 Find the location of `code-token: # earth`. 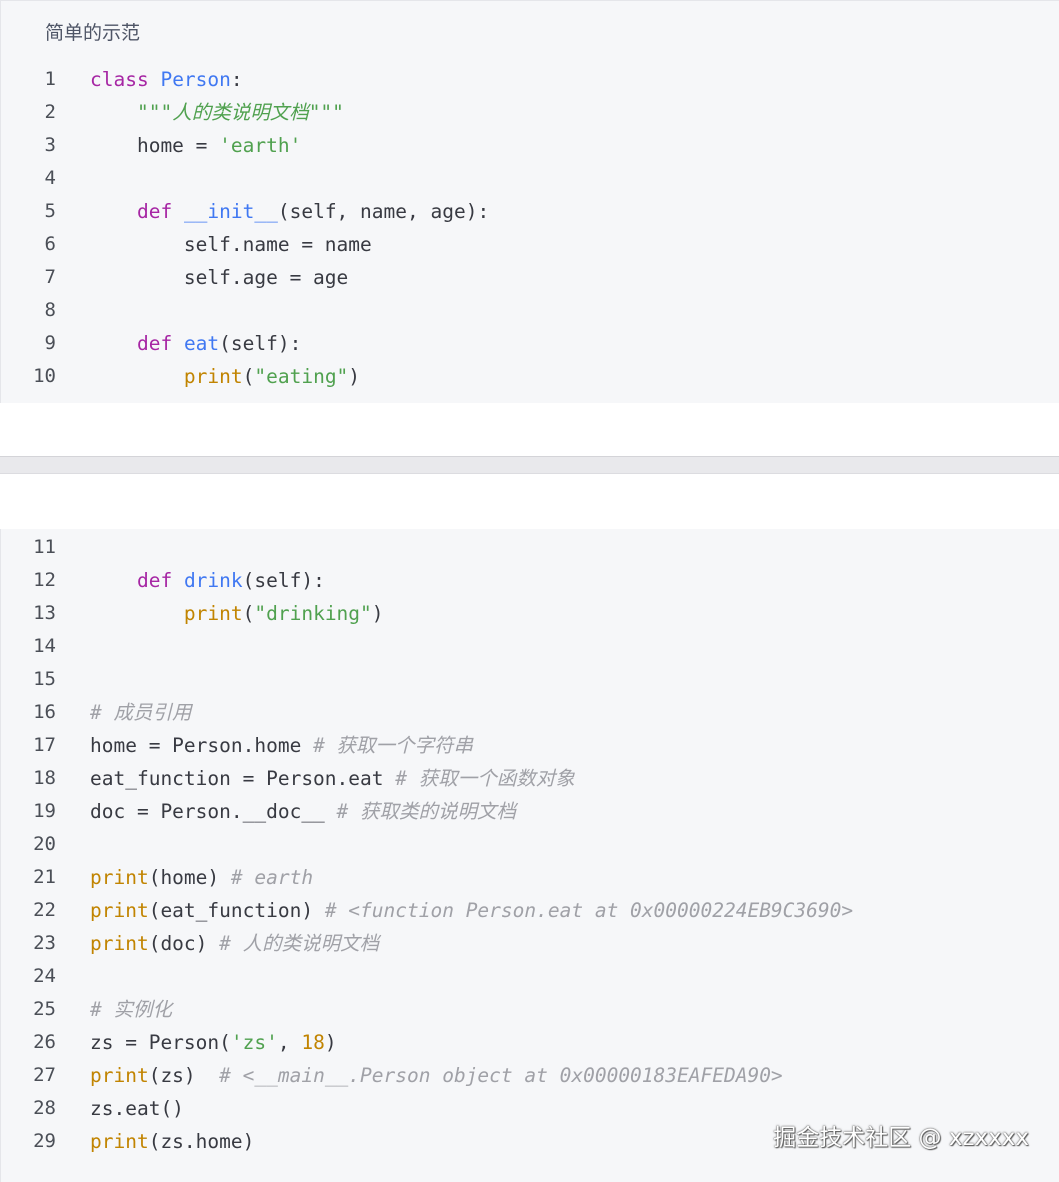

code-token: # earth is located at coordinates (272, 877).